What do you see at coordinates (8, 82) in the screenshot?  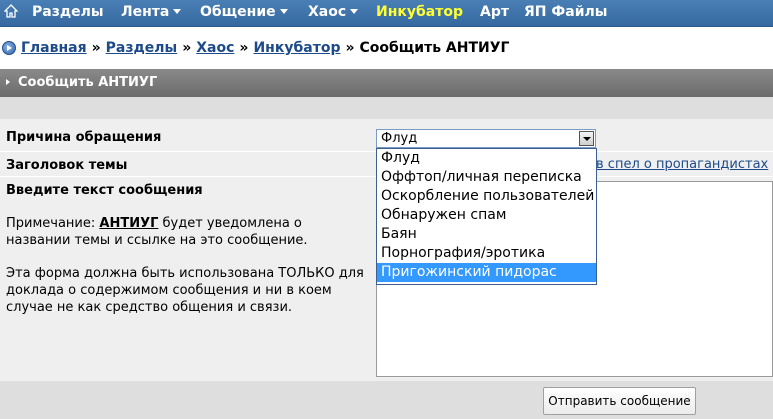 I see `triangle-right-icon` at bounding box center [8, 82].